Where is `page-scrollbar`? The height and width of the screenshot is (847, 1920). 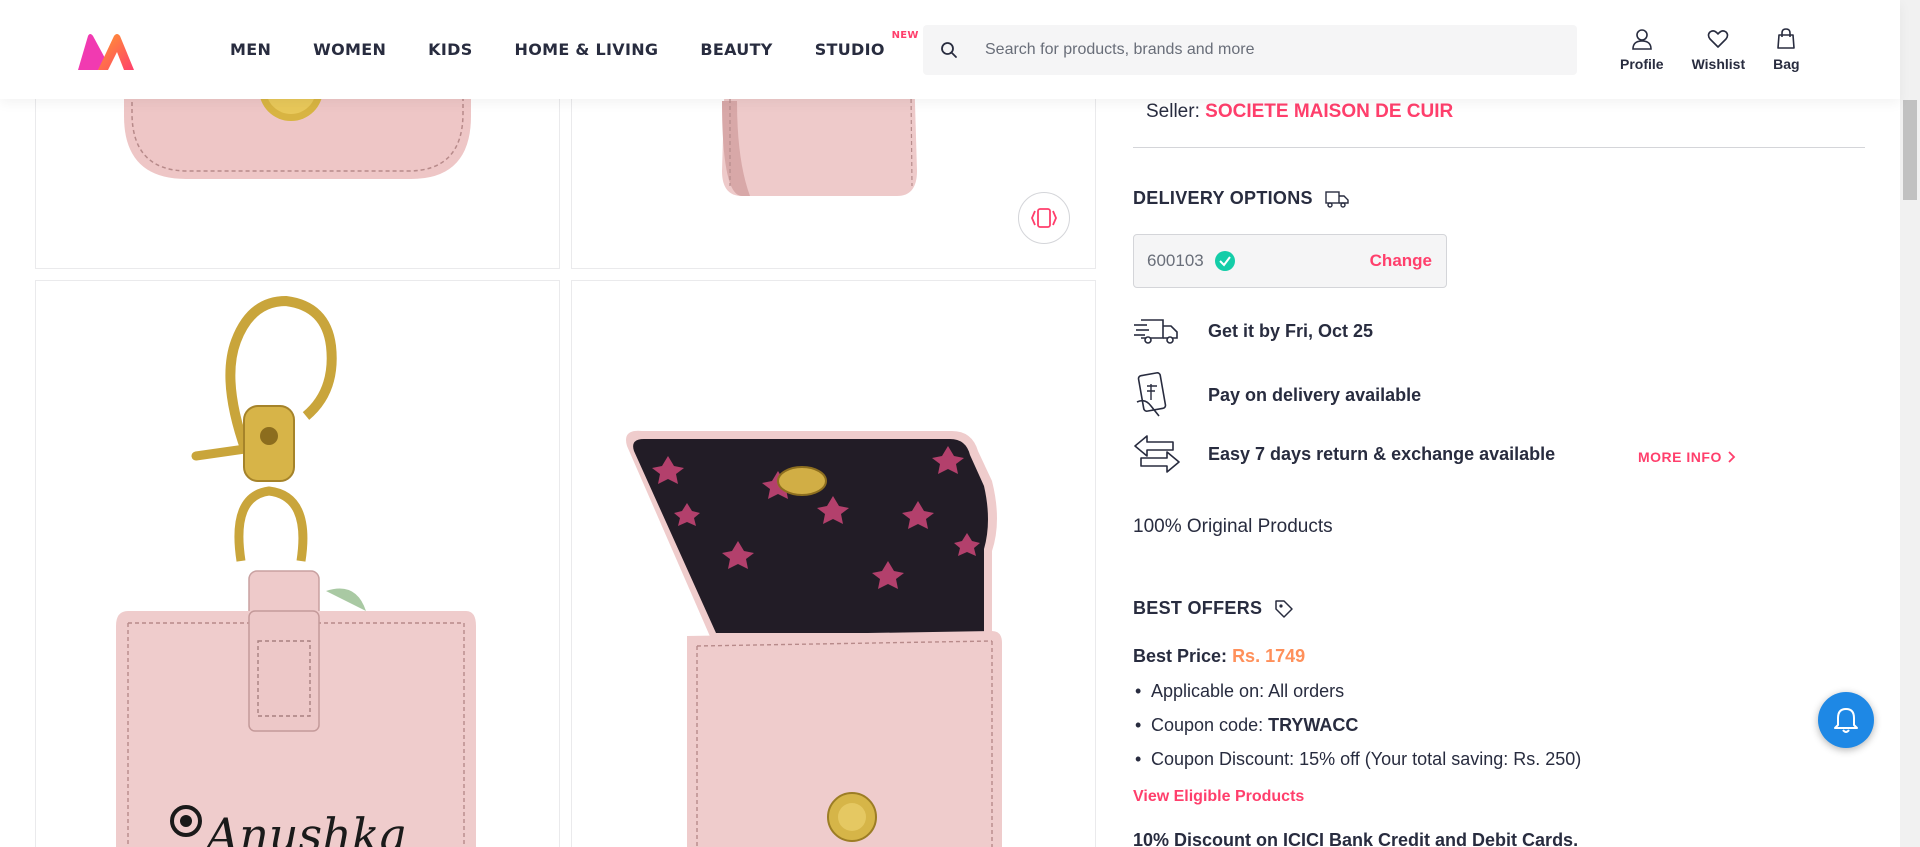 page-scrollbar is located at coordinates (1910, 423).